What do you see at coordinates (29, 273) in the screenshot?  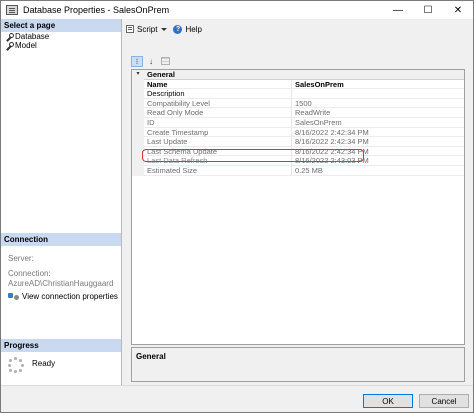 I see `connection-label: Connection:` at bounding box center [29, 273].